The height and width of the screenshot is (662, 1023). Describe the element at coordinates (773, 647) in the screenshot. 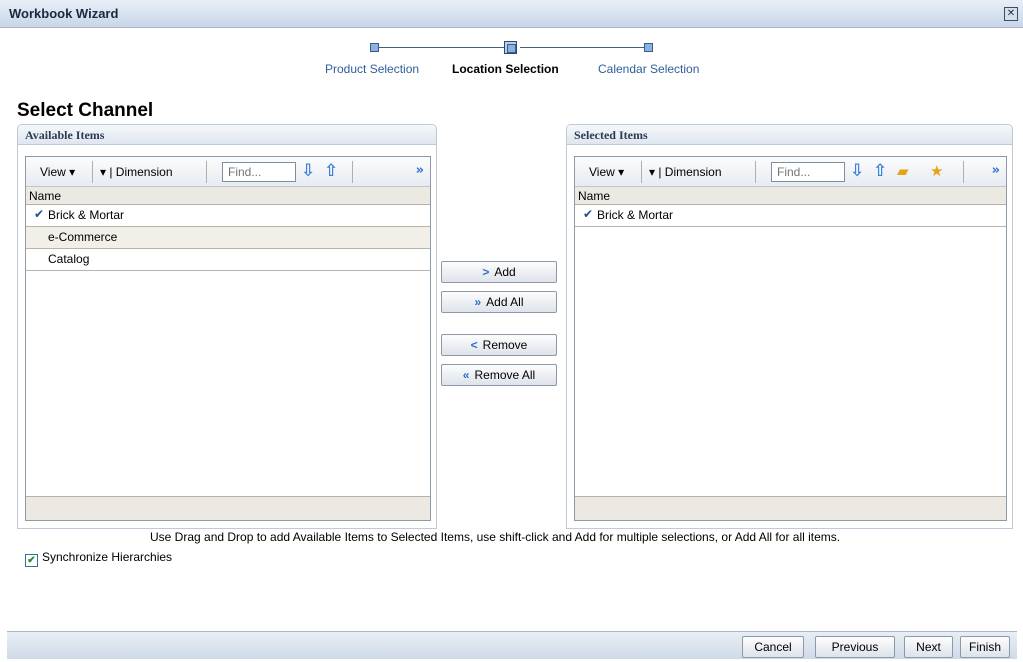

I see `cancel-button: Cancel` at that location.